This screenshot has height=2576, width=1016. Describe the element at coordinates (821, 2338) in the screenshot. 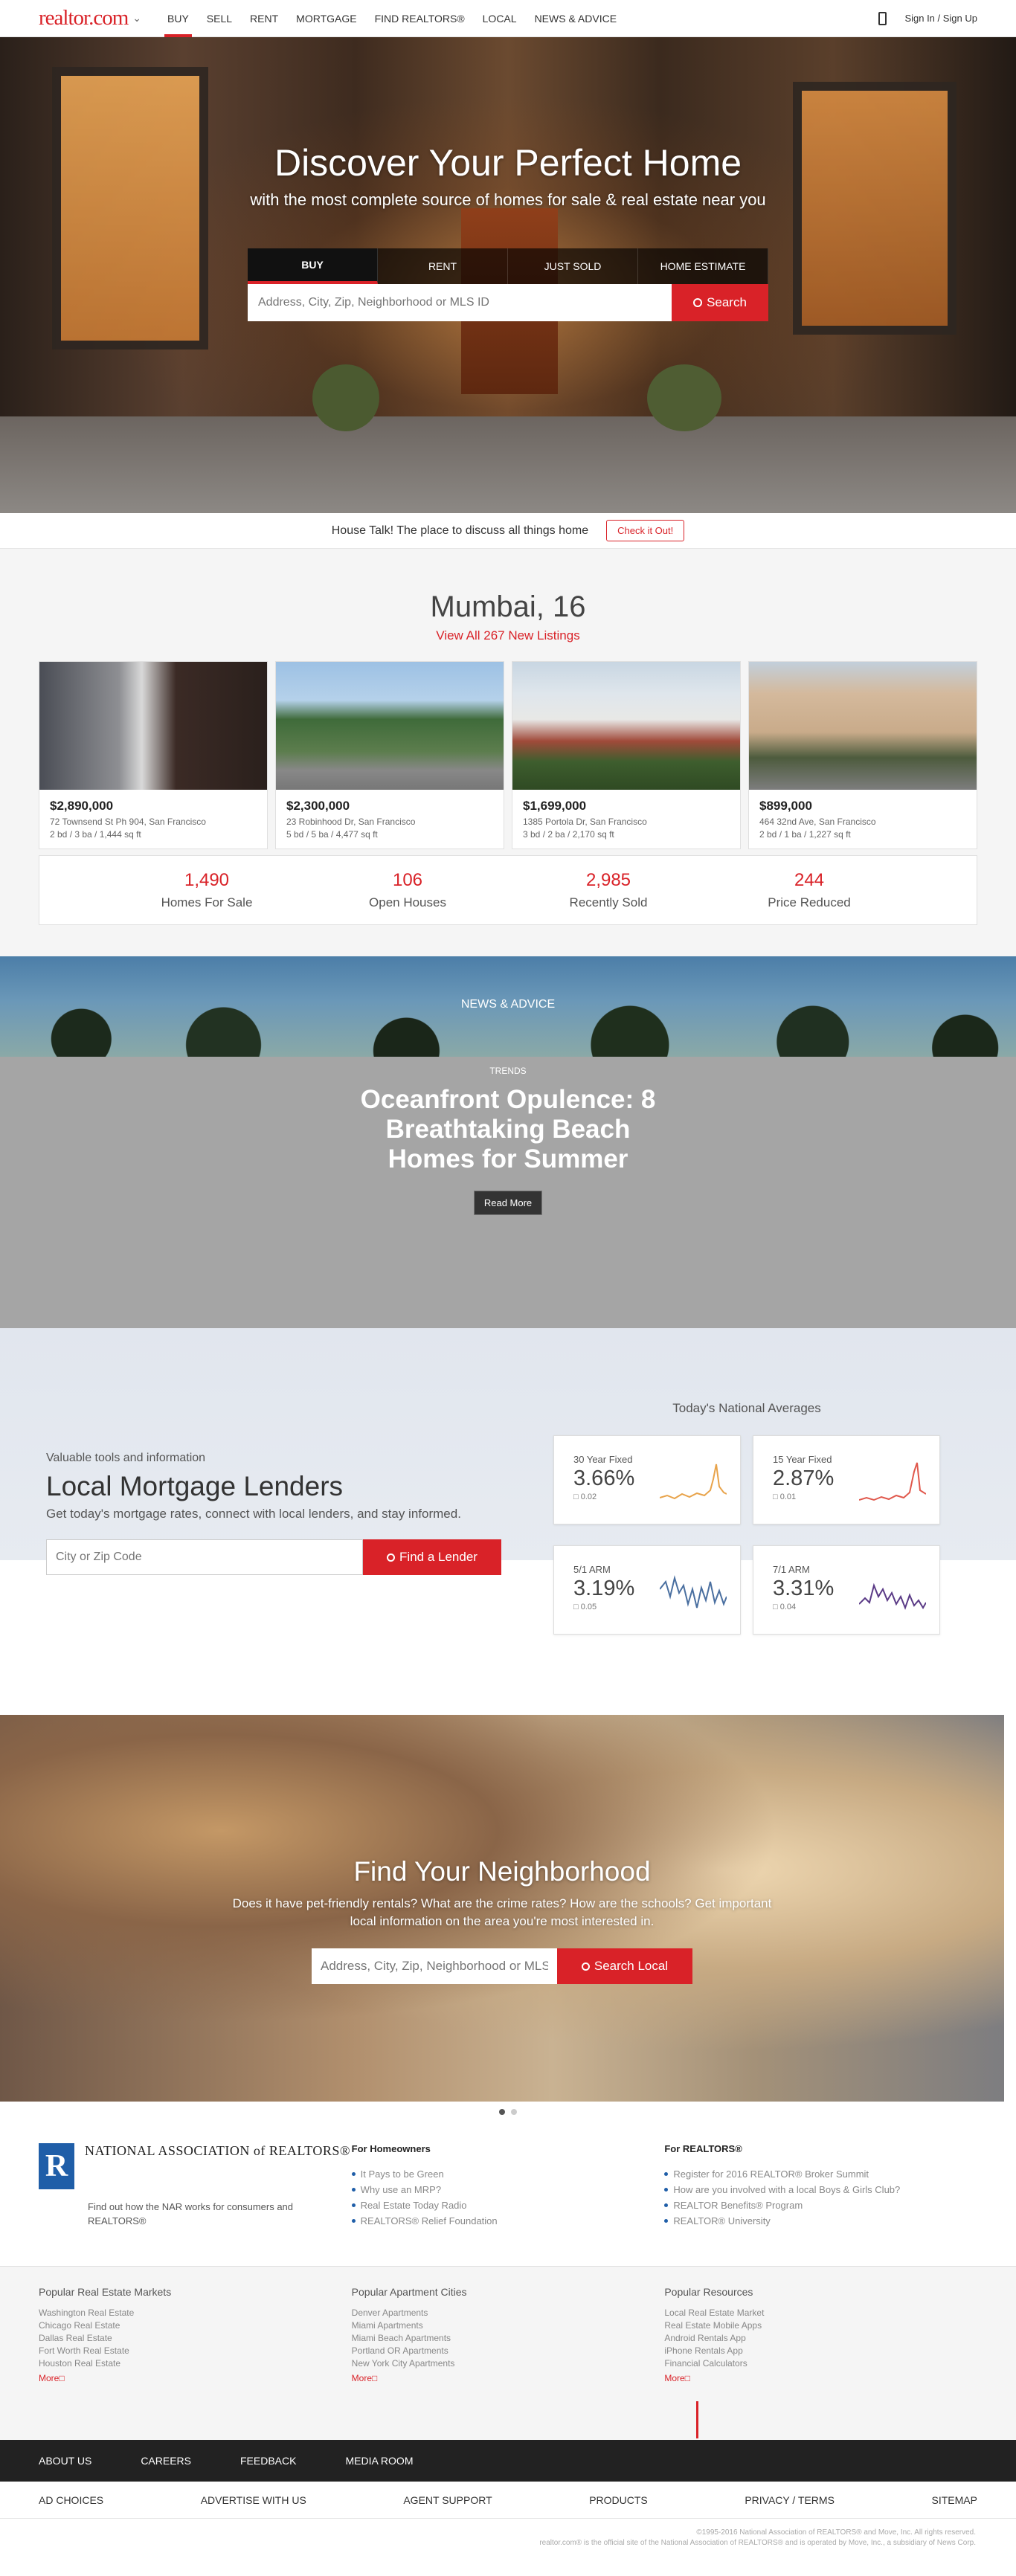

I see `footer-link: Android Rentals App` at that location.